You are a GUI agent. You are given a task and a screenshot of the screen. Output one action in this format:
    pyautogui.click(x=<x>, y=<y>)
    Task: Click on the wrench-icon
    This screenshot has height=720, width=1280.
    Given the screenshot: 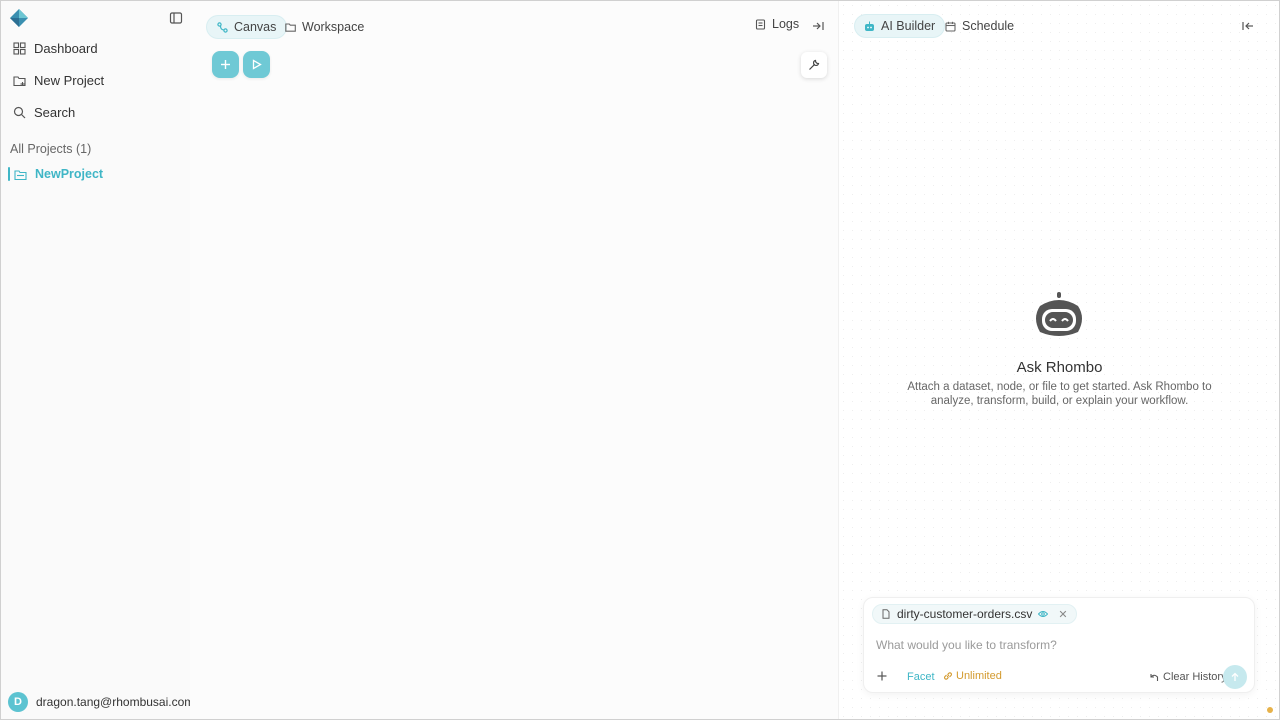 What is the action you would take?
    pyautogui.click(x=814, y=64)
    